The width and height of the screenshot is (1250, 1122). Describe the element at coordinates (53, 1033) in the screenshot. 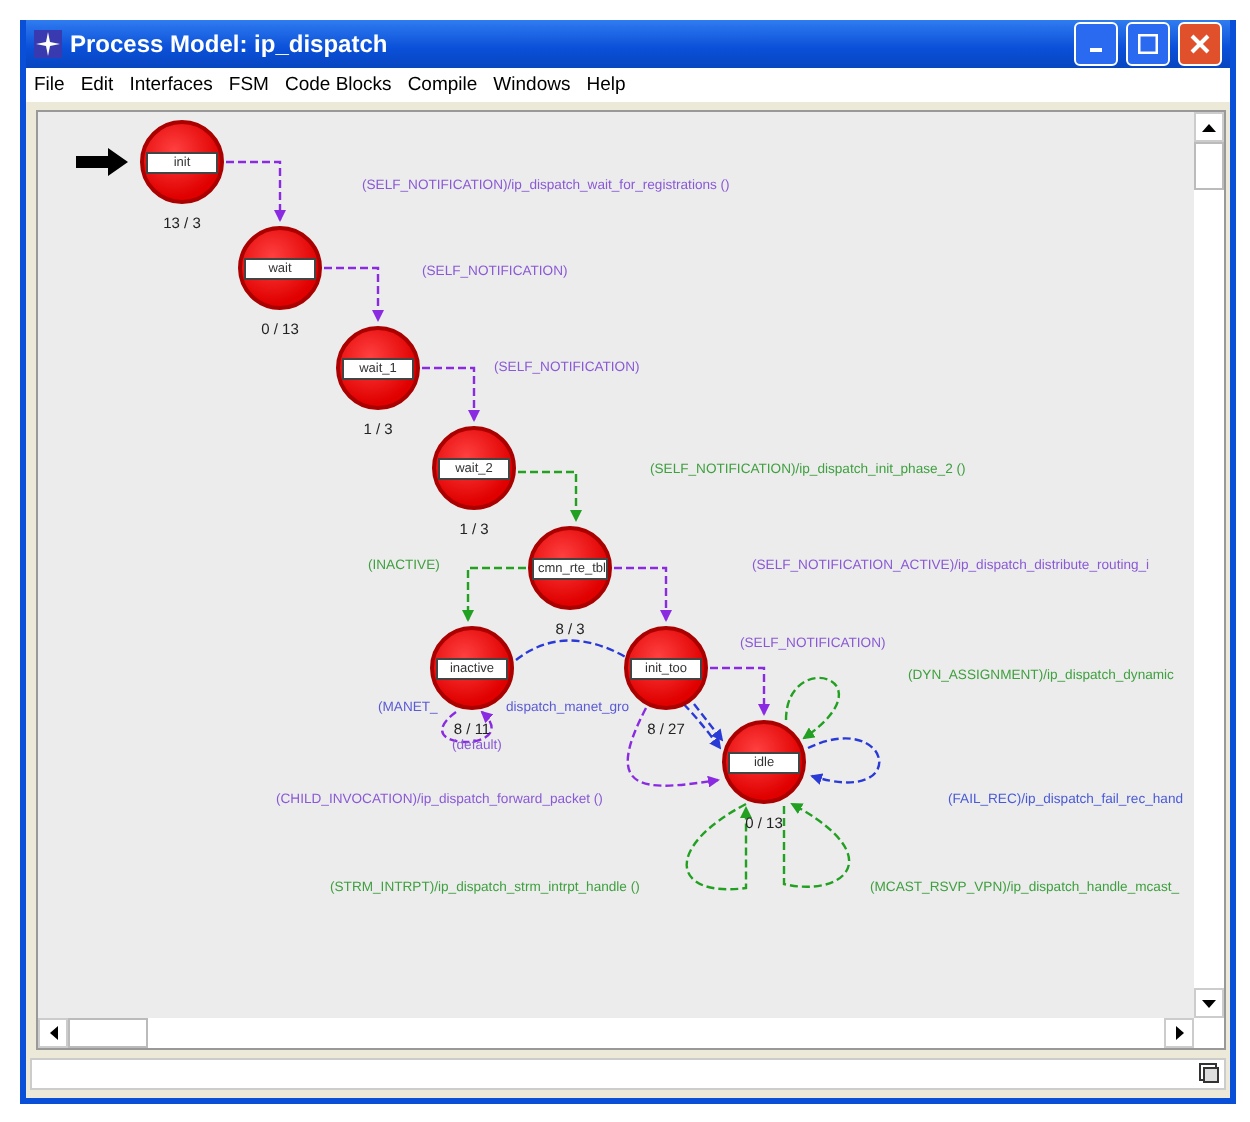

I see `scroll-left-icon` at that location.